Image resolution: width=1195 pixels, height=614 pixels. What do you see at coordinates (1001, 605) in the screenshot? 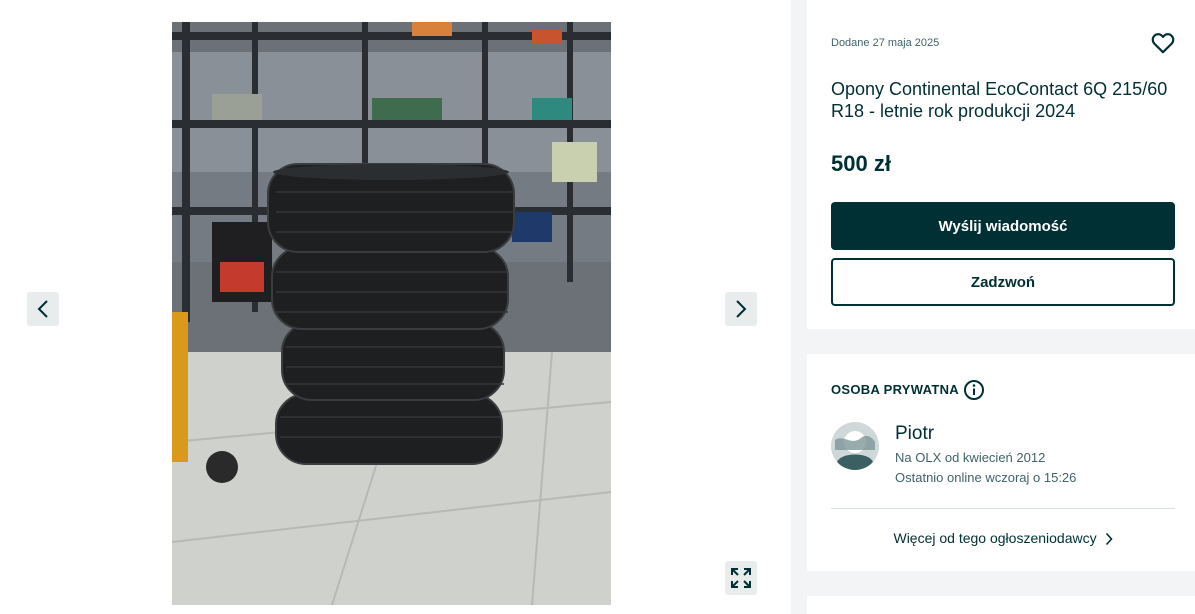
I see `next-card` at bounding box center [1001, 605].